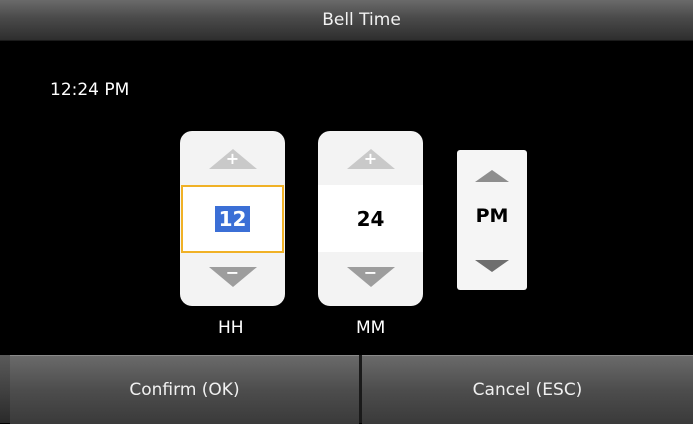 This screenshot has width=693, height=424. Describe the element at coordinates (5, 389) in the screenshot. I see `footer-edge` at that location.